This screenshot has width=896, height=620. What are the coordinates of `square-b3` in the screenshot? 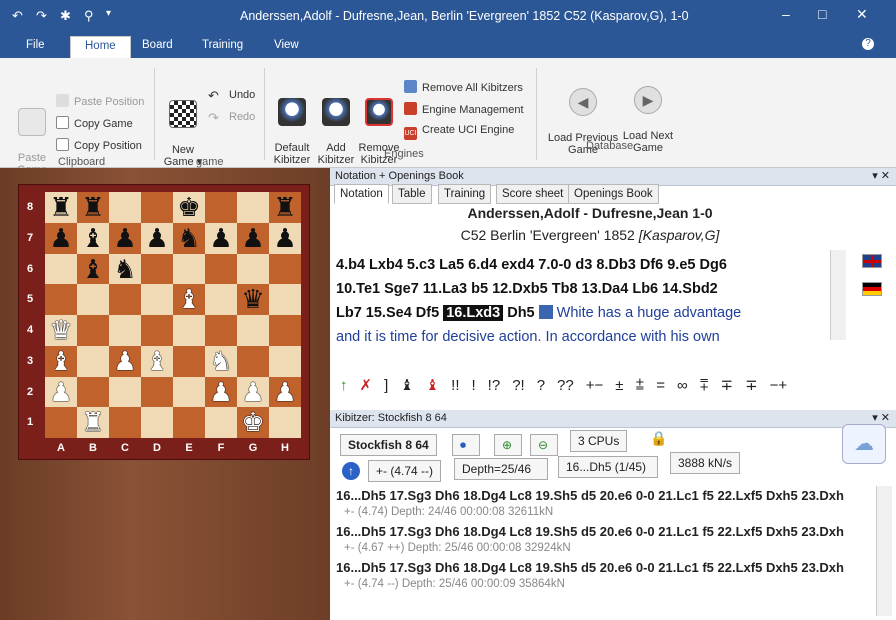 It's located at (93, 361).